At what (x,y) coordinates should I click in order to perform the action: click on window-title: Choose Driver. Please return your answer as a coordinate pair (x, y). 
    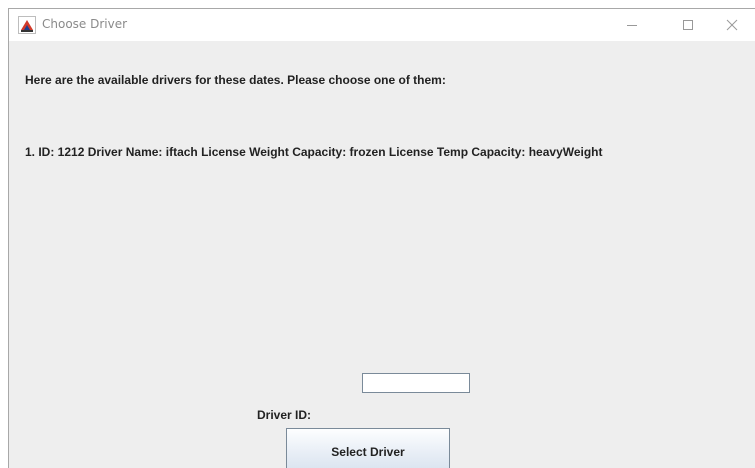
    Looking at the image, I should click on (85, 24).